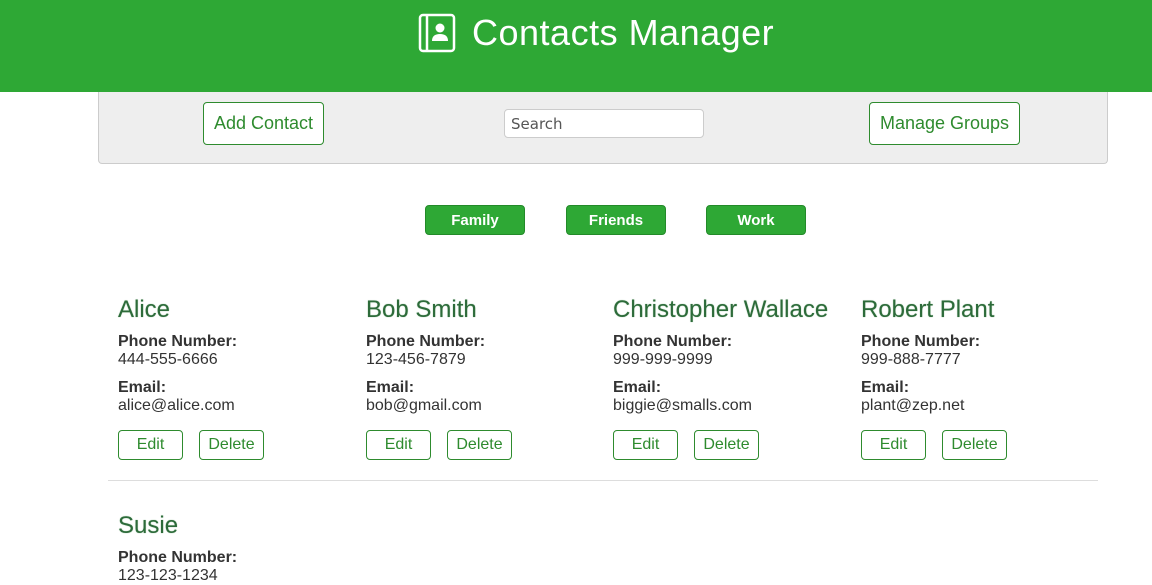  Describe the element at coordinates (603, 480) in the screenshot. I see `row-divider` at that location.